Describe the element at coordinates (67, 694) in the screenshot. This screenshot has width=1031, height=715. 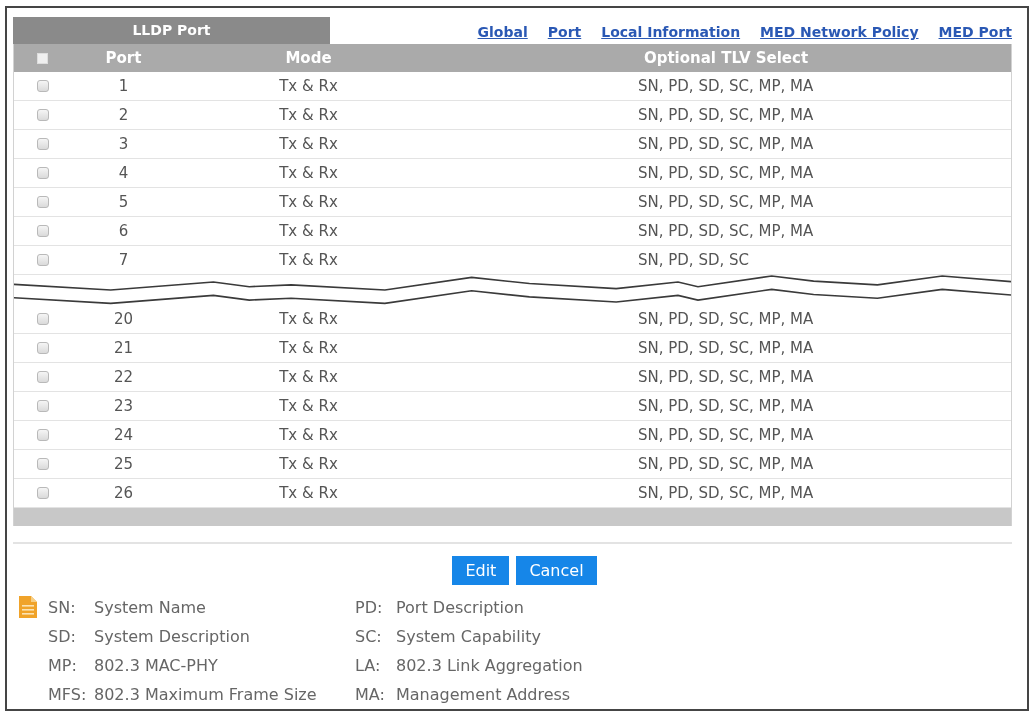
I see `legend-abbreviation: MFS:` at that location.